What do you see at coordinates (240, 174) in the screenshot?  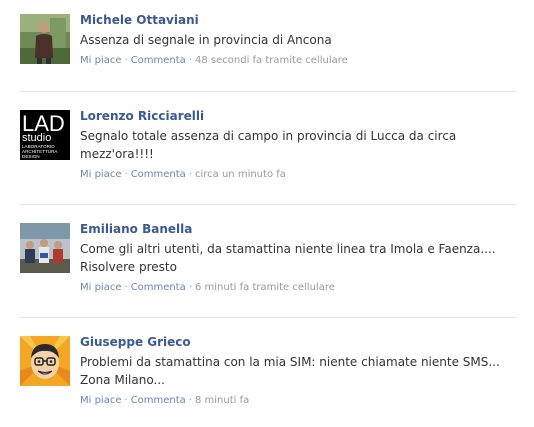 I see `timestamp: circa un minuto fa` at bounding box center [240, 174].